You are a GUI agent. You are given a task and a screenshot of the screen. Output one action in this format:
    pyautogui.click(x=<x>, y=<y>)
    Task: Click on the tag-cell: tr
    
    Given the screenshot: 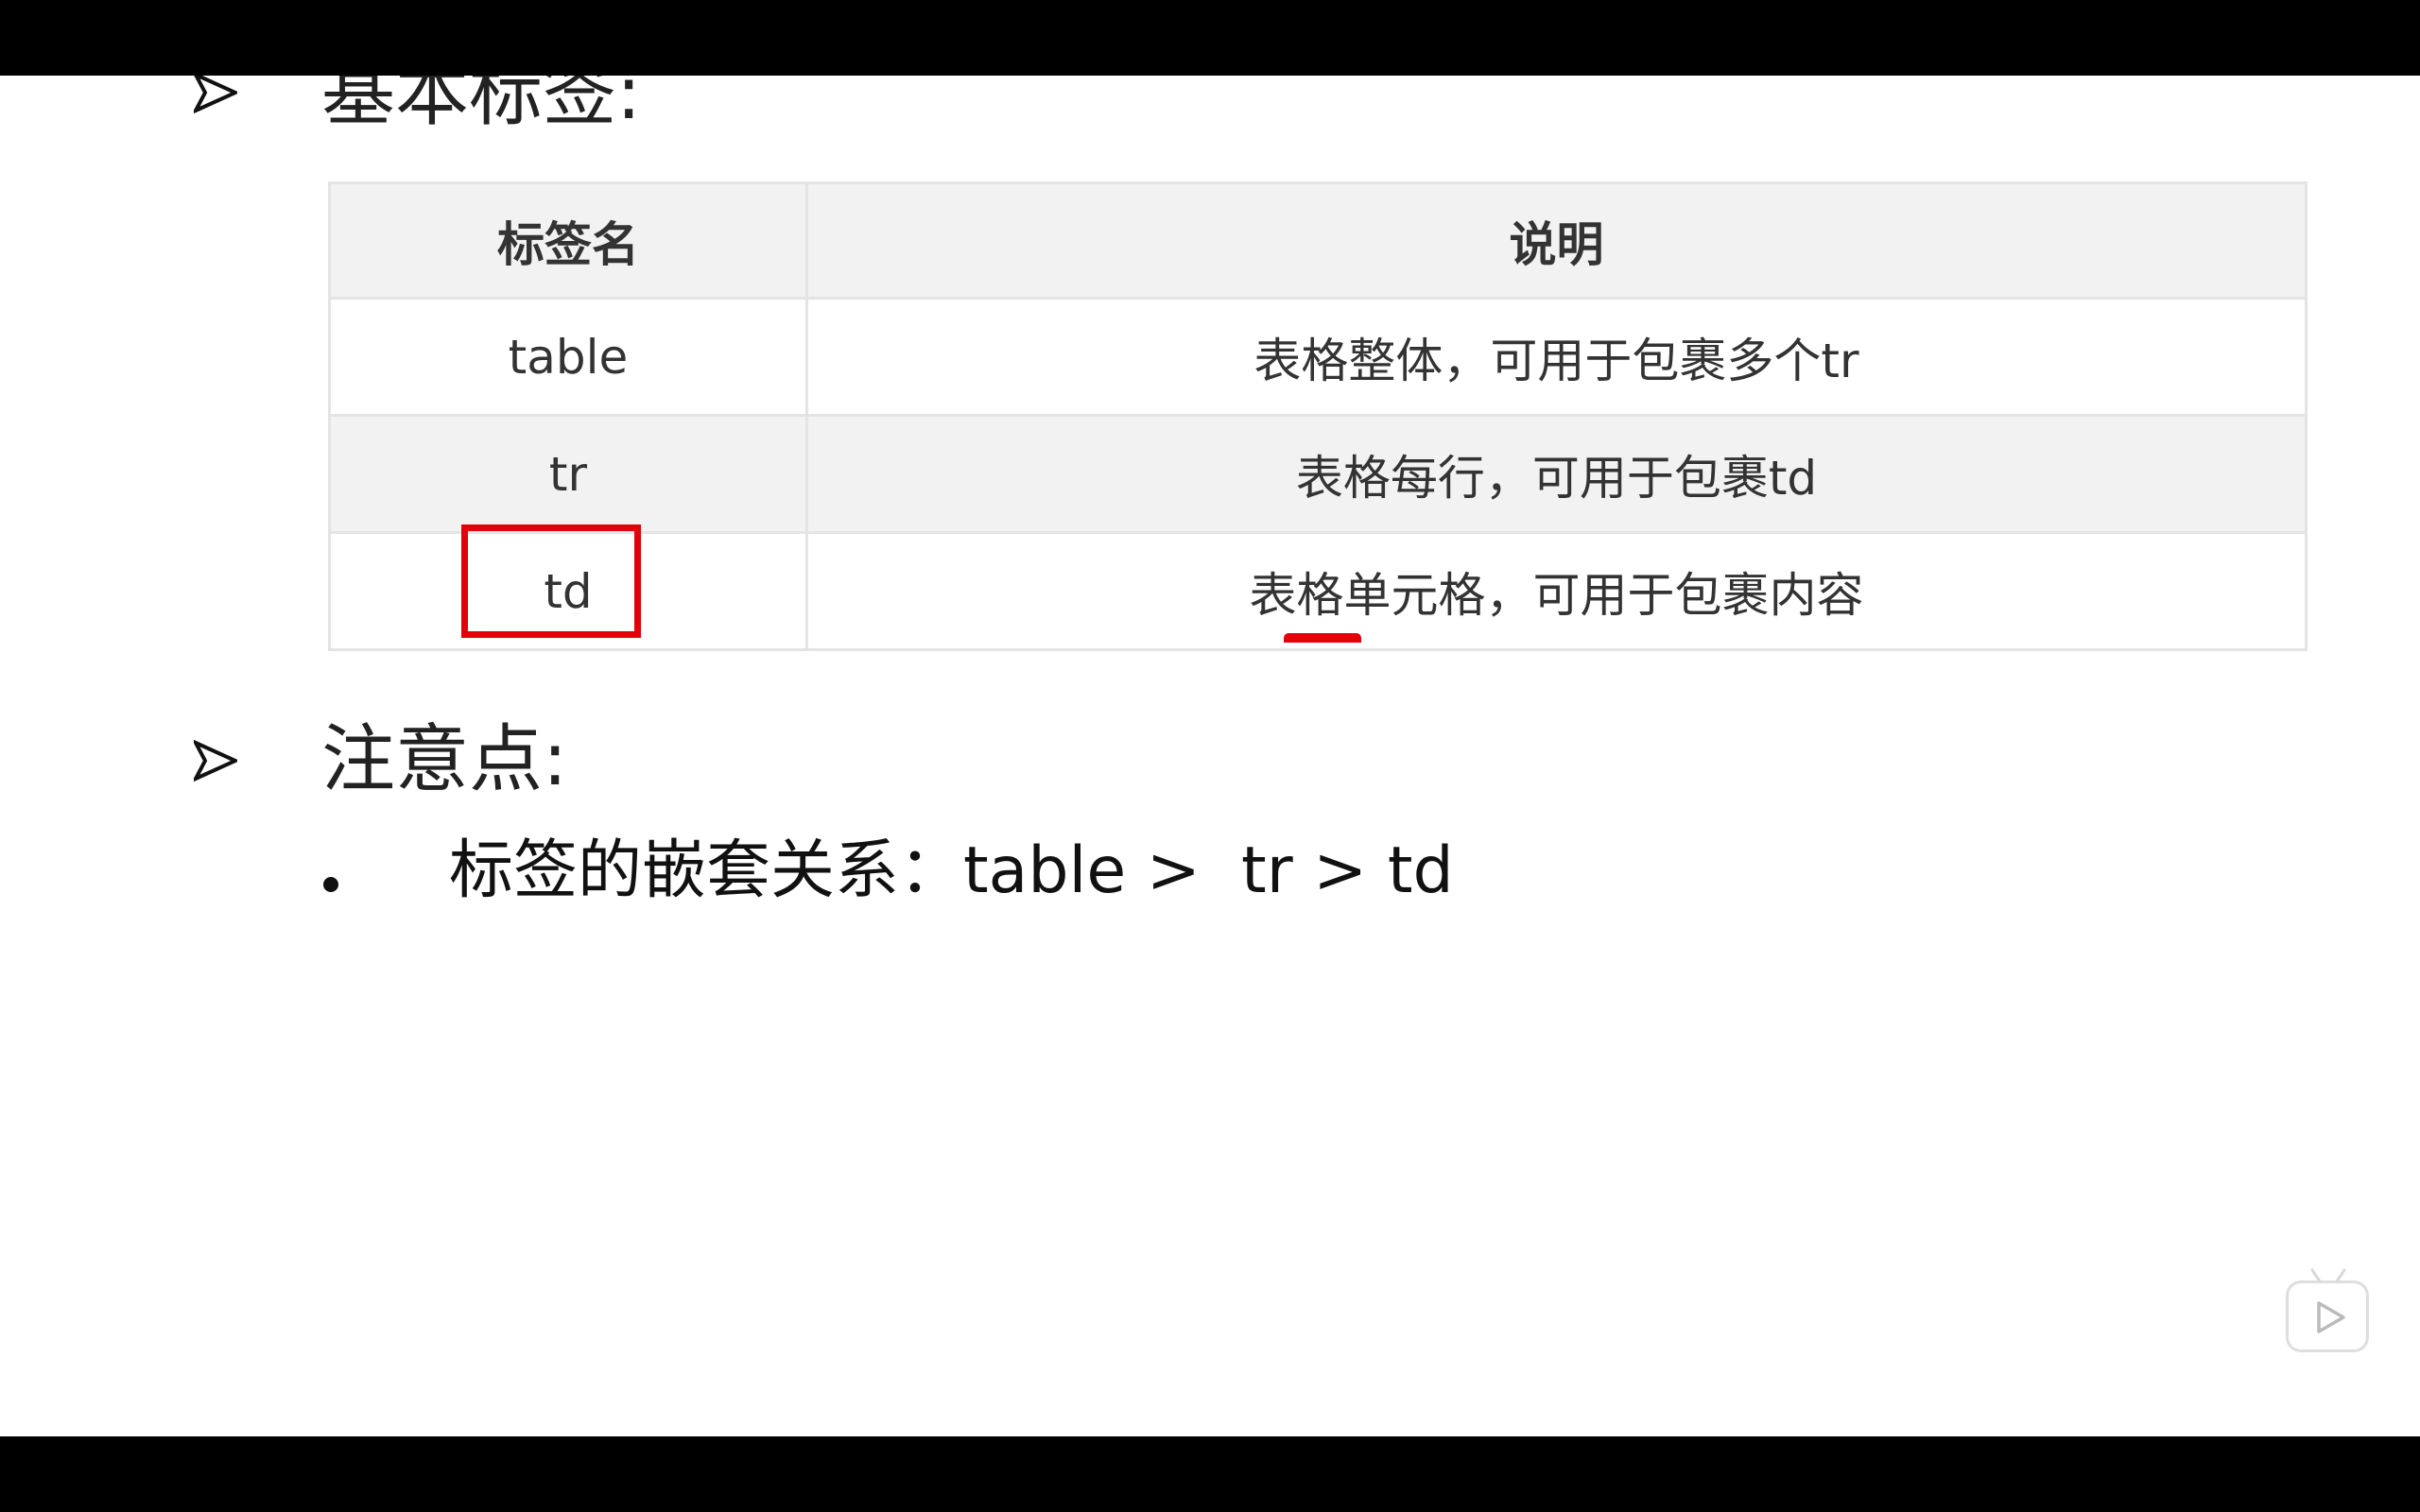 What is the action you would take?
    pyautogui.click(x=568, y=474)
    